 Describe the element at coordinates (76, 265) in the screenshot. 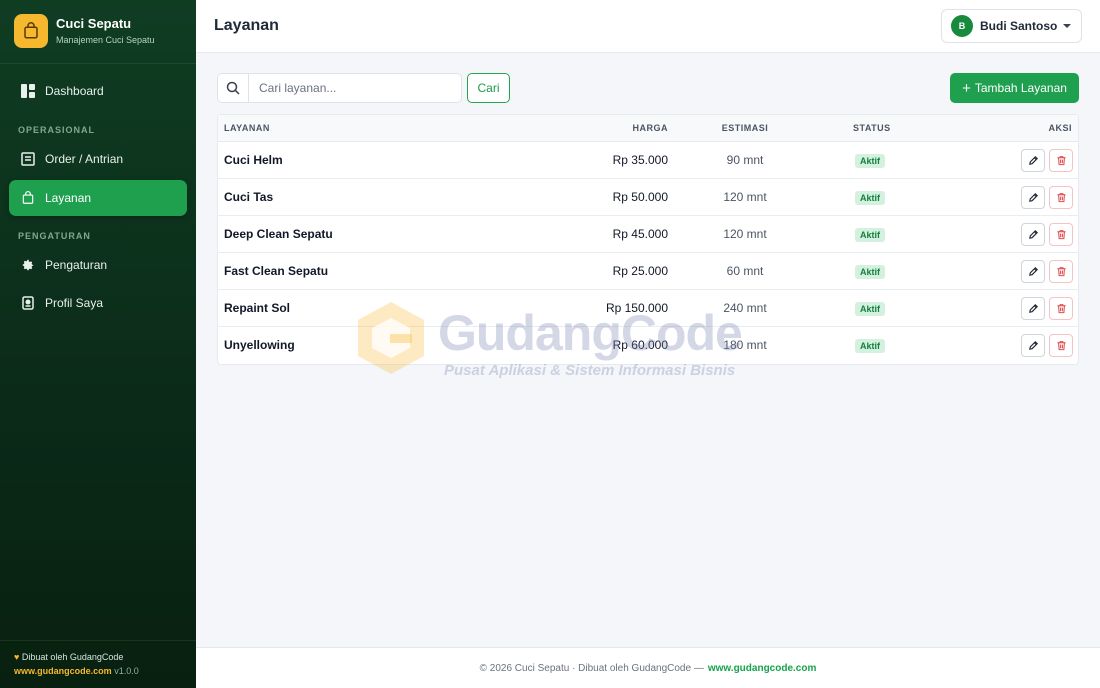

I see `sidebar-item-label: Pengaturan` at that location.